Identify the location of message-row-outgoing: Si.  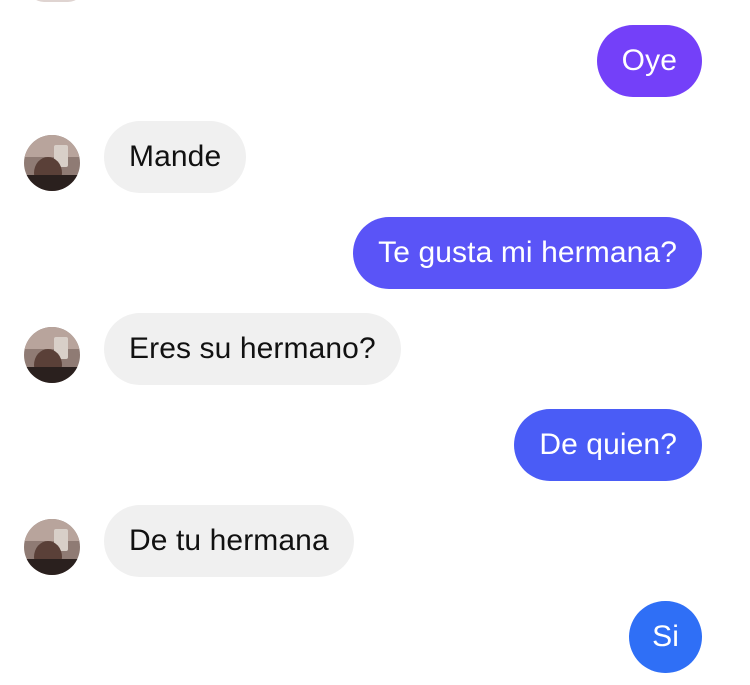
(375, 637).